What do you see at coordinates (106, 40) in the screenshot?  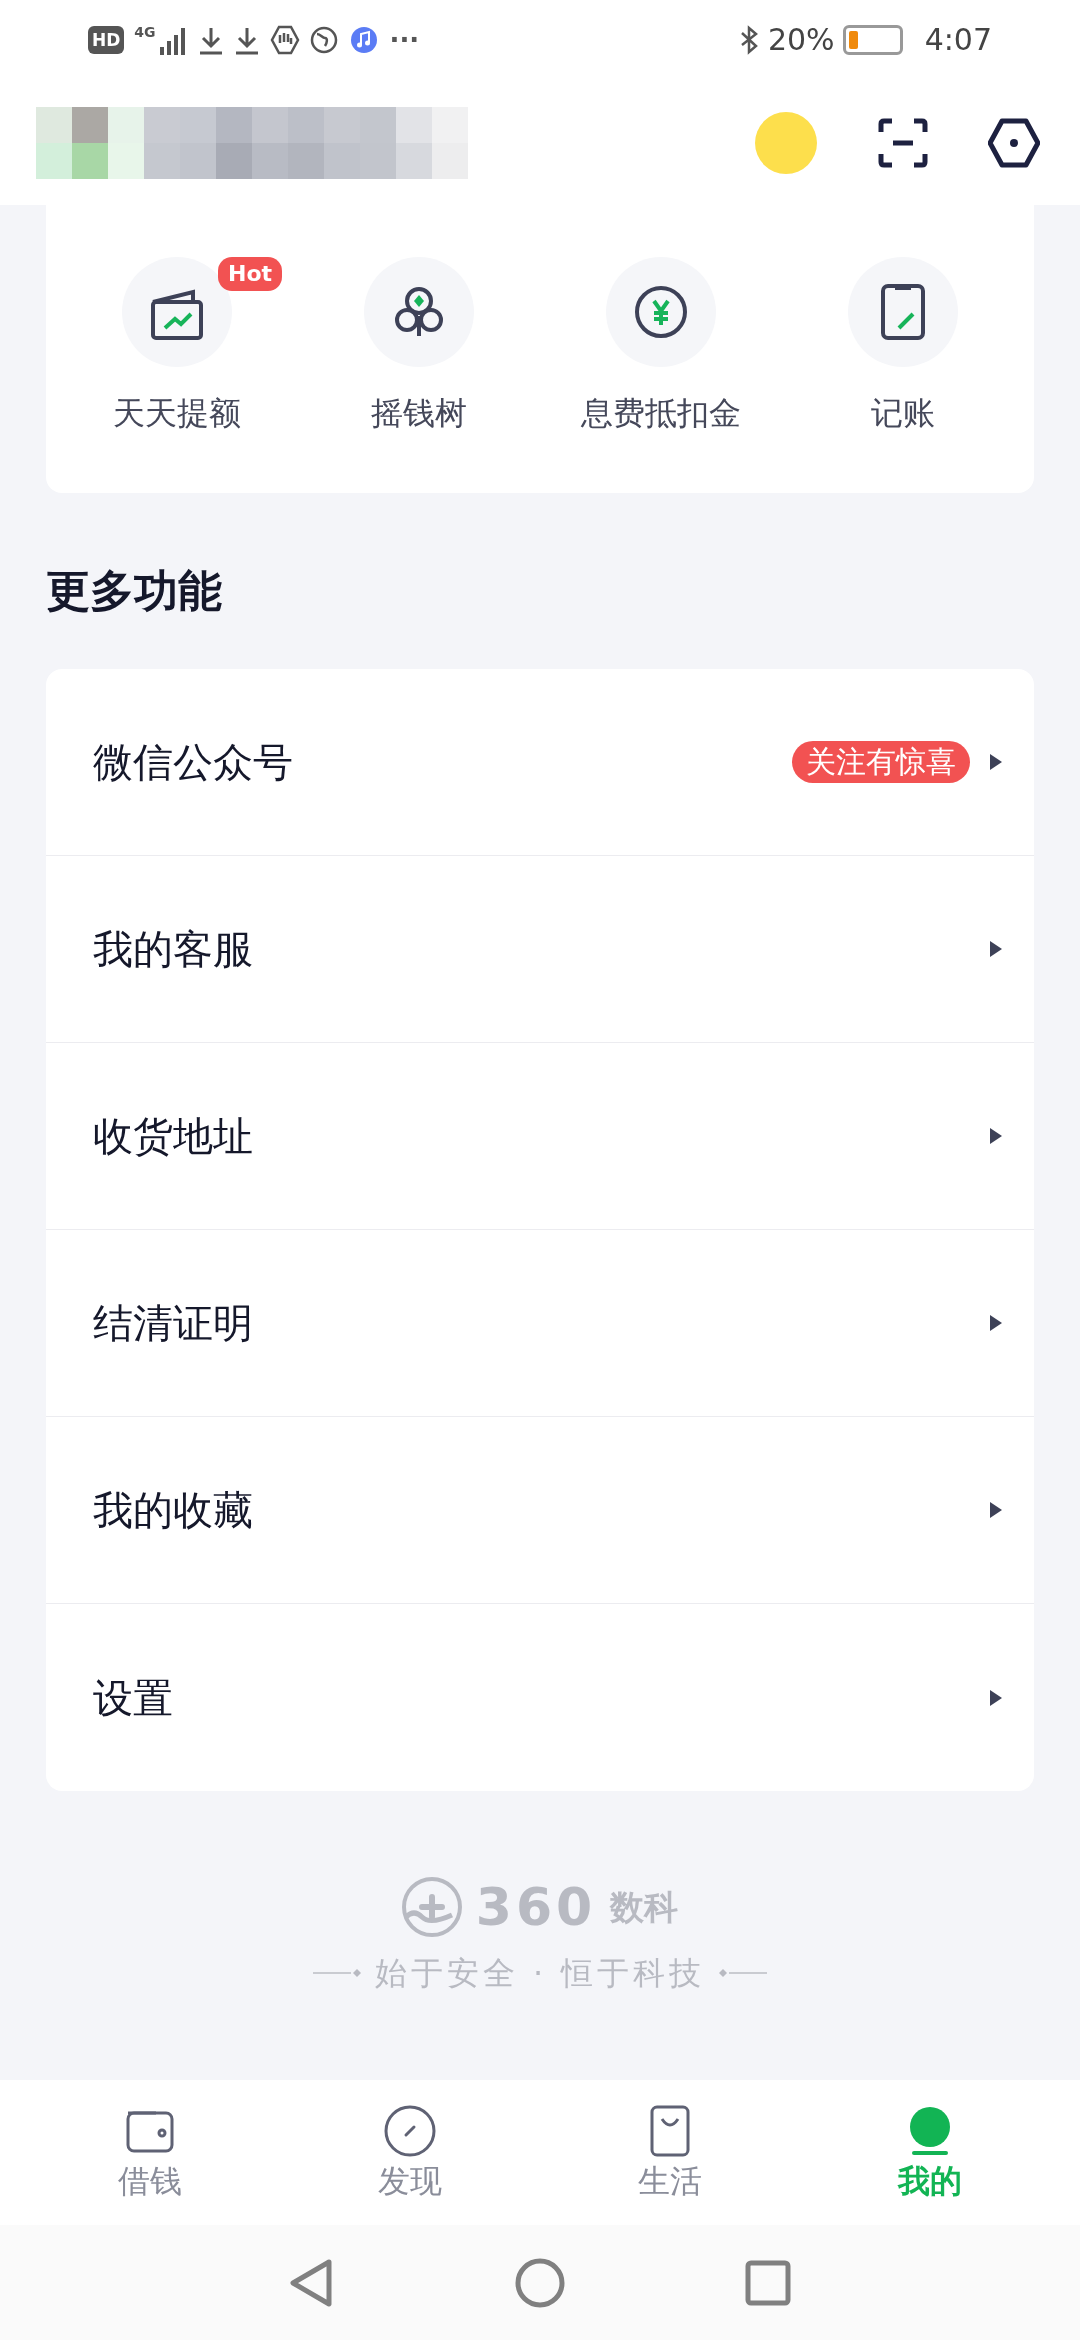 I see `hd-badge: HD` at bounding box center [106, 40].